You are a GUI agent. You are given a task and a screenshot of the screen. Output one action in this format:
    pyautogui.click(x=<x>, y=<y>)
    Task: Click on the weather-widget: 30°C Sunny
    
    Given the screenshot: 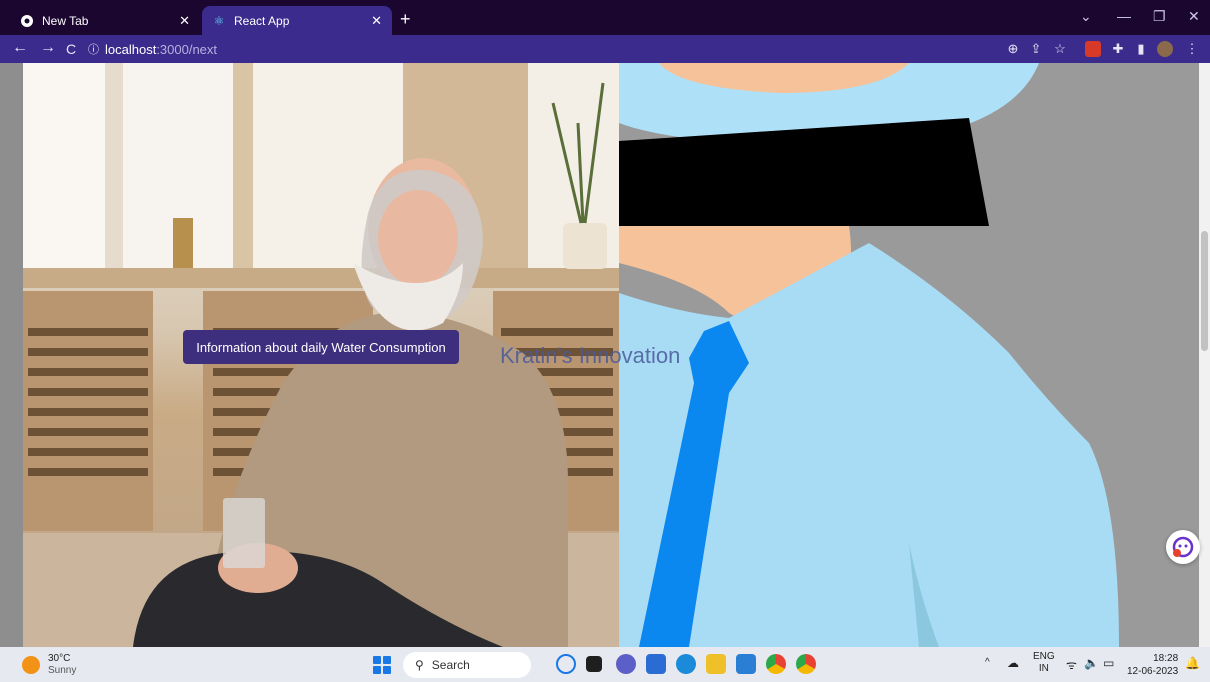 What is the action you would take?
    pyautogui.click(x=49, y=665)
    